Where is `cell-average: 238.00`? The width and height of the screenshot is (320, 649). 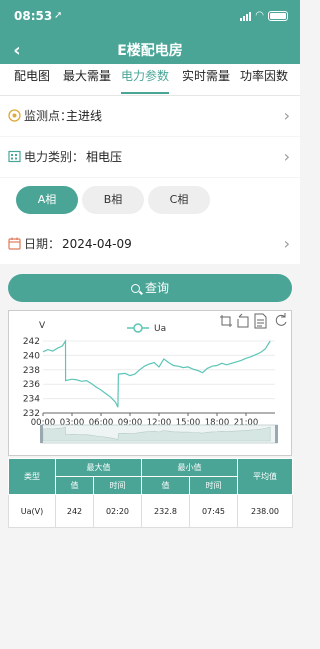
cell-average: 238.00 is located at coordinates (265, 511).